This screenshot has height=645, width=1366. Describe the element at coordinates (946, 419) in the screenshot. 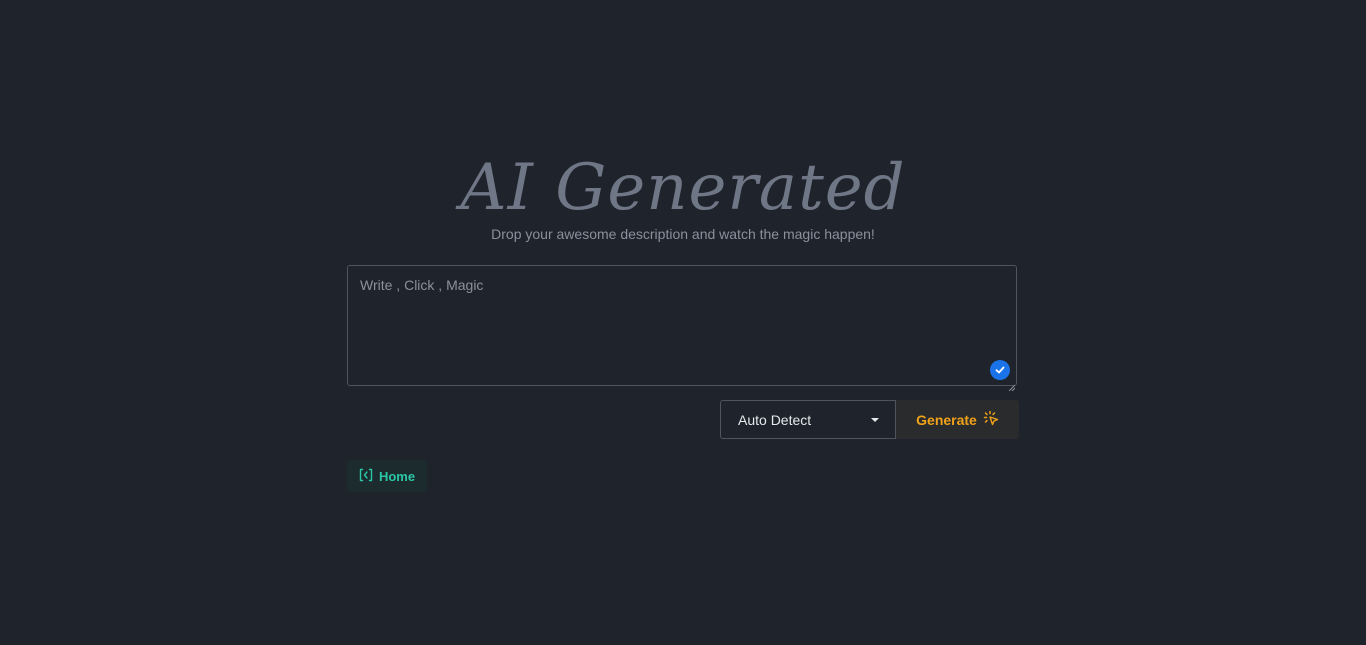

I see `generate-button-label: Generate` at that location.